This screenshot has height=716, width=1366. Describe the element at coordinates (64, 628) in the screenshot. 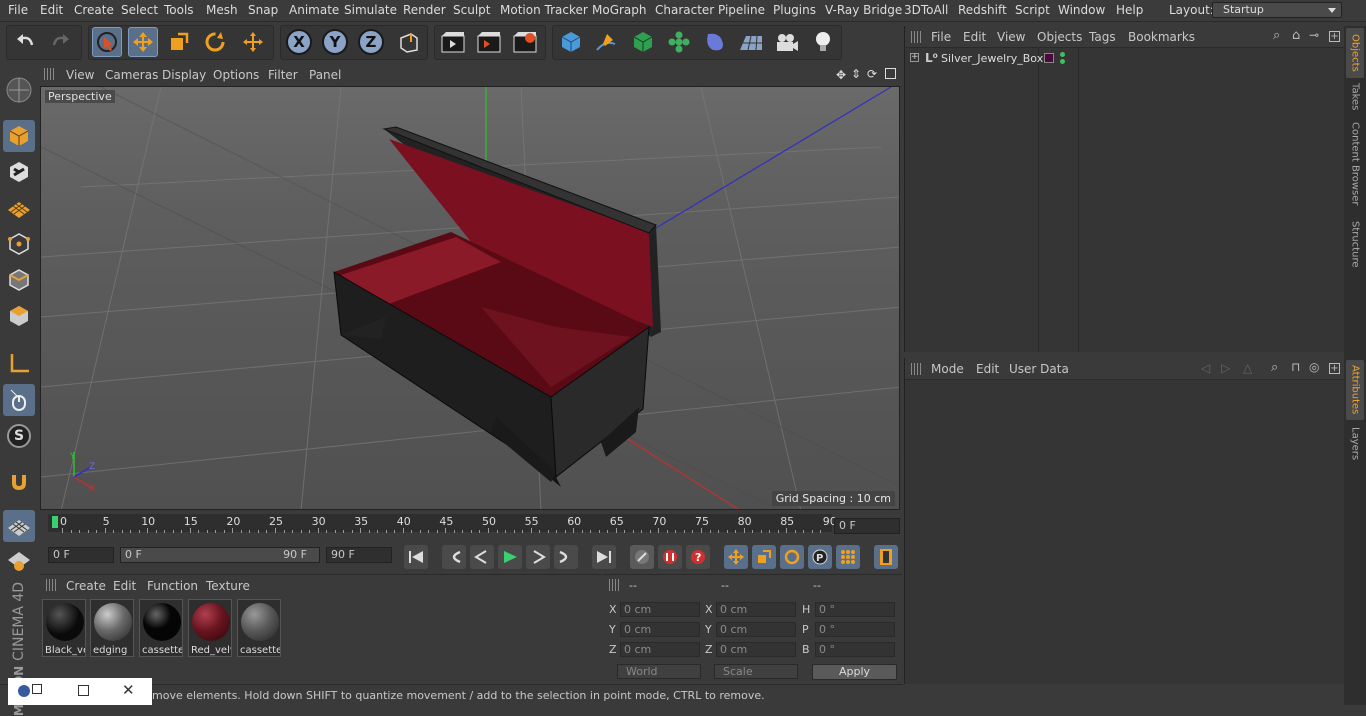

I see `material-swatch: Black_ve` at that location.